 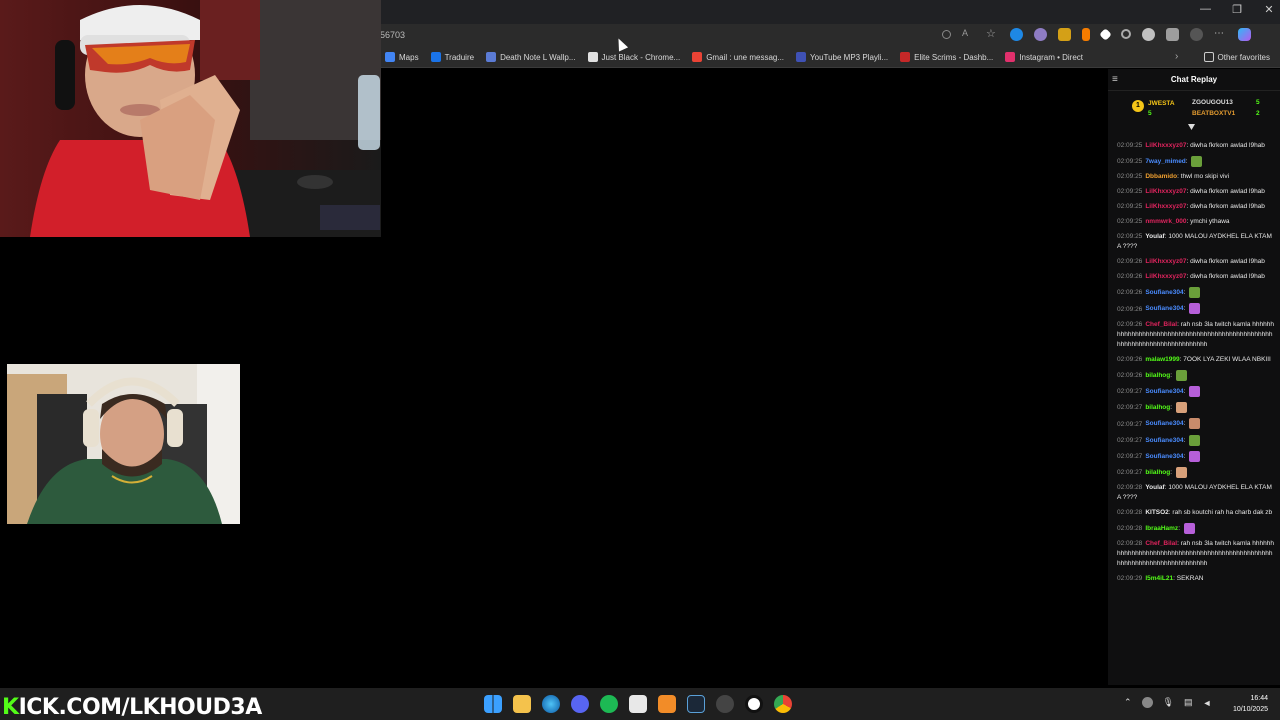 What do you see at coordinates (1196, 34) in the screenshot?
I see `profile-avatar` at bounding box center [1196, 34].